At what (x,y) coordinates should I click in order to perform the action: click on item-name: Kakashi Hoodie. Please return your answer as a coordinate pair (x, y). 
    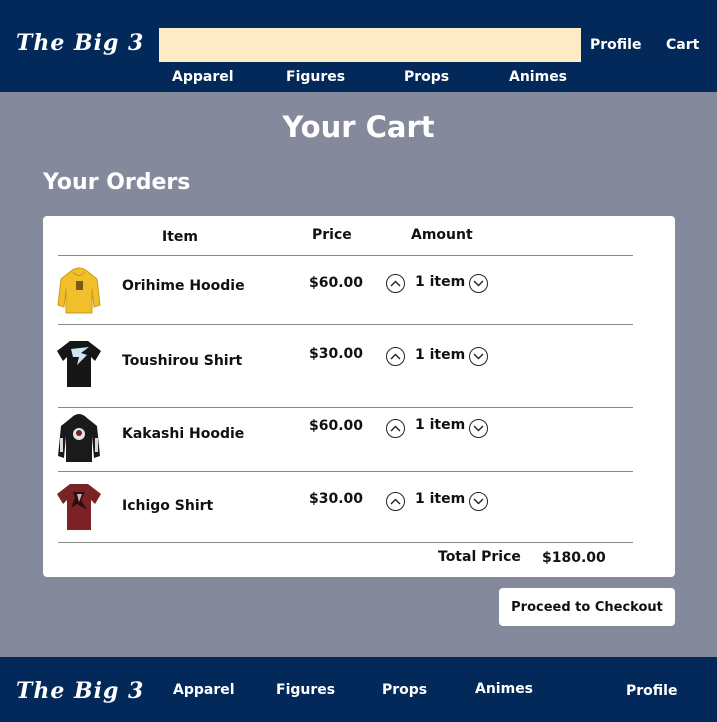
    Looking at the image, I should click on (183, 434).